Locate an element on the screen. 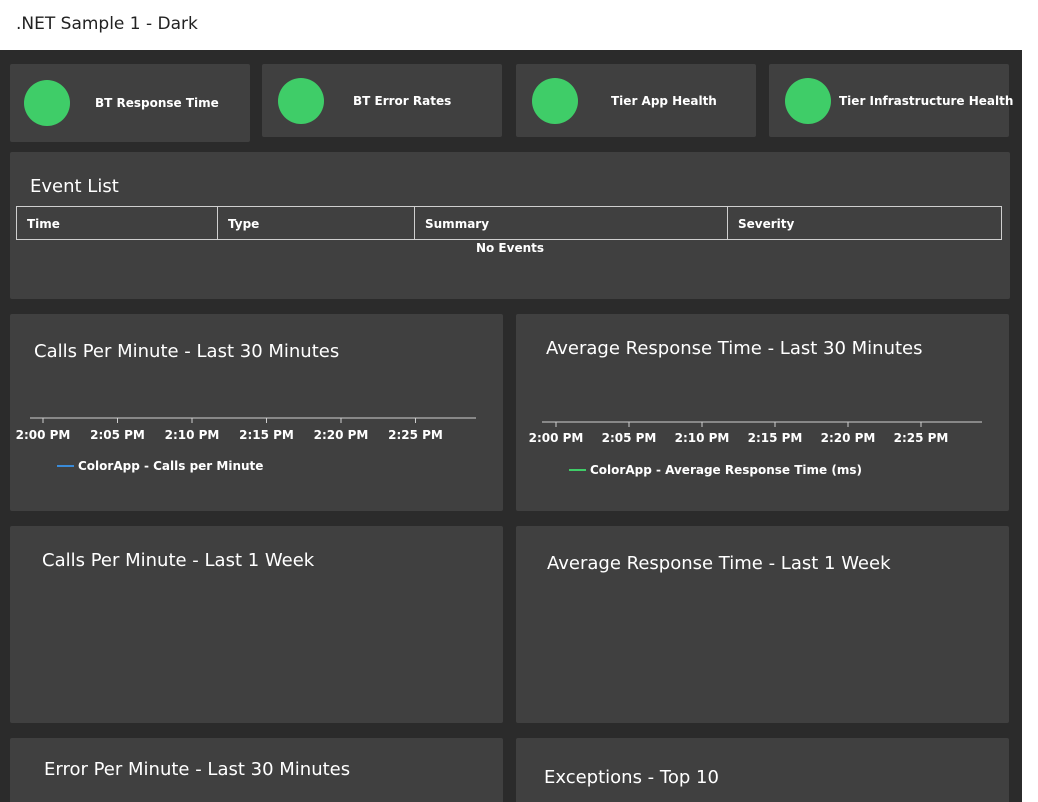 The height and width of the screenshot is (802, 1038). health-widget-bt-error-rates: BT Error Rates is located at coordinates (382, 100).